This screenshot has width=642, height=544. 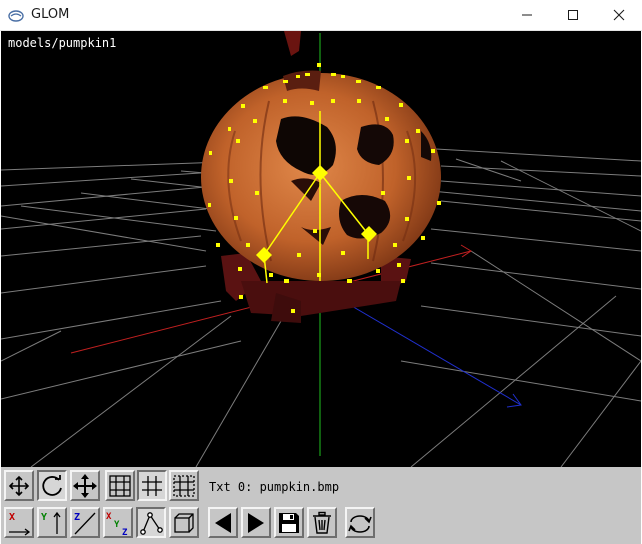 I want to click on glom-app-icon, so click(x=16, y=15).